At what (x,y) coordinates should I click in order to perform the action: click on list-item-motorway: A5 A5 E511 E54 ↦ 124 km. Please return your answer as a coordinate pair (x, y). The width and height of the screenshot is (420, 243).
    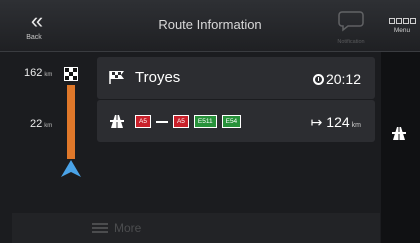
    Looking at the image, I should click on (236, 121).